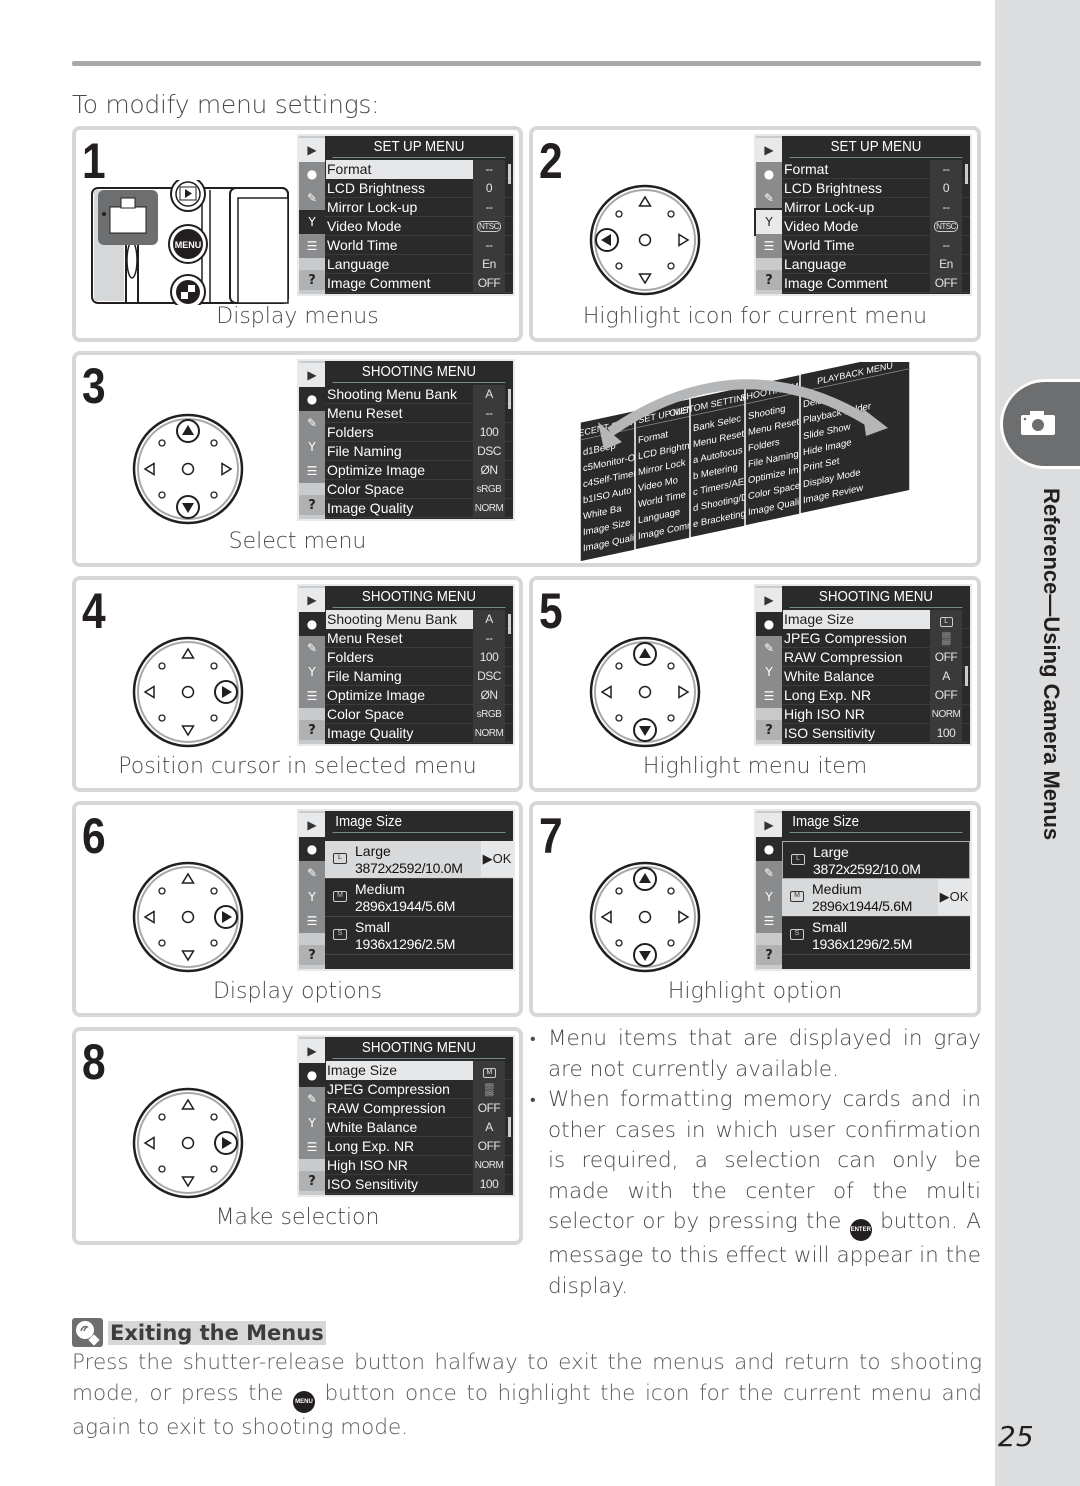 This screenshot has width=1080, height=1486. I want to click on menu-item: Image Size L, so click(876, 619).